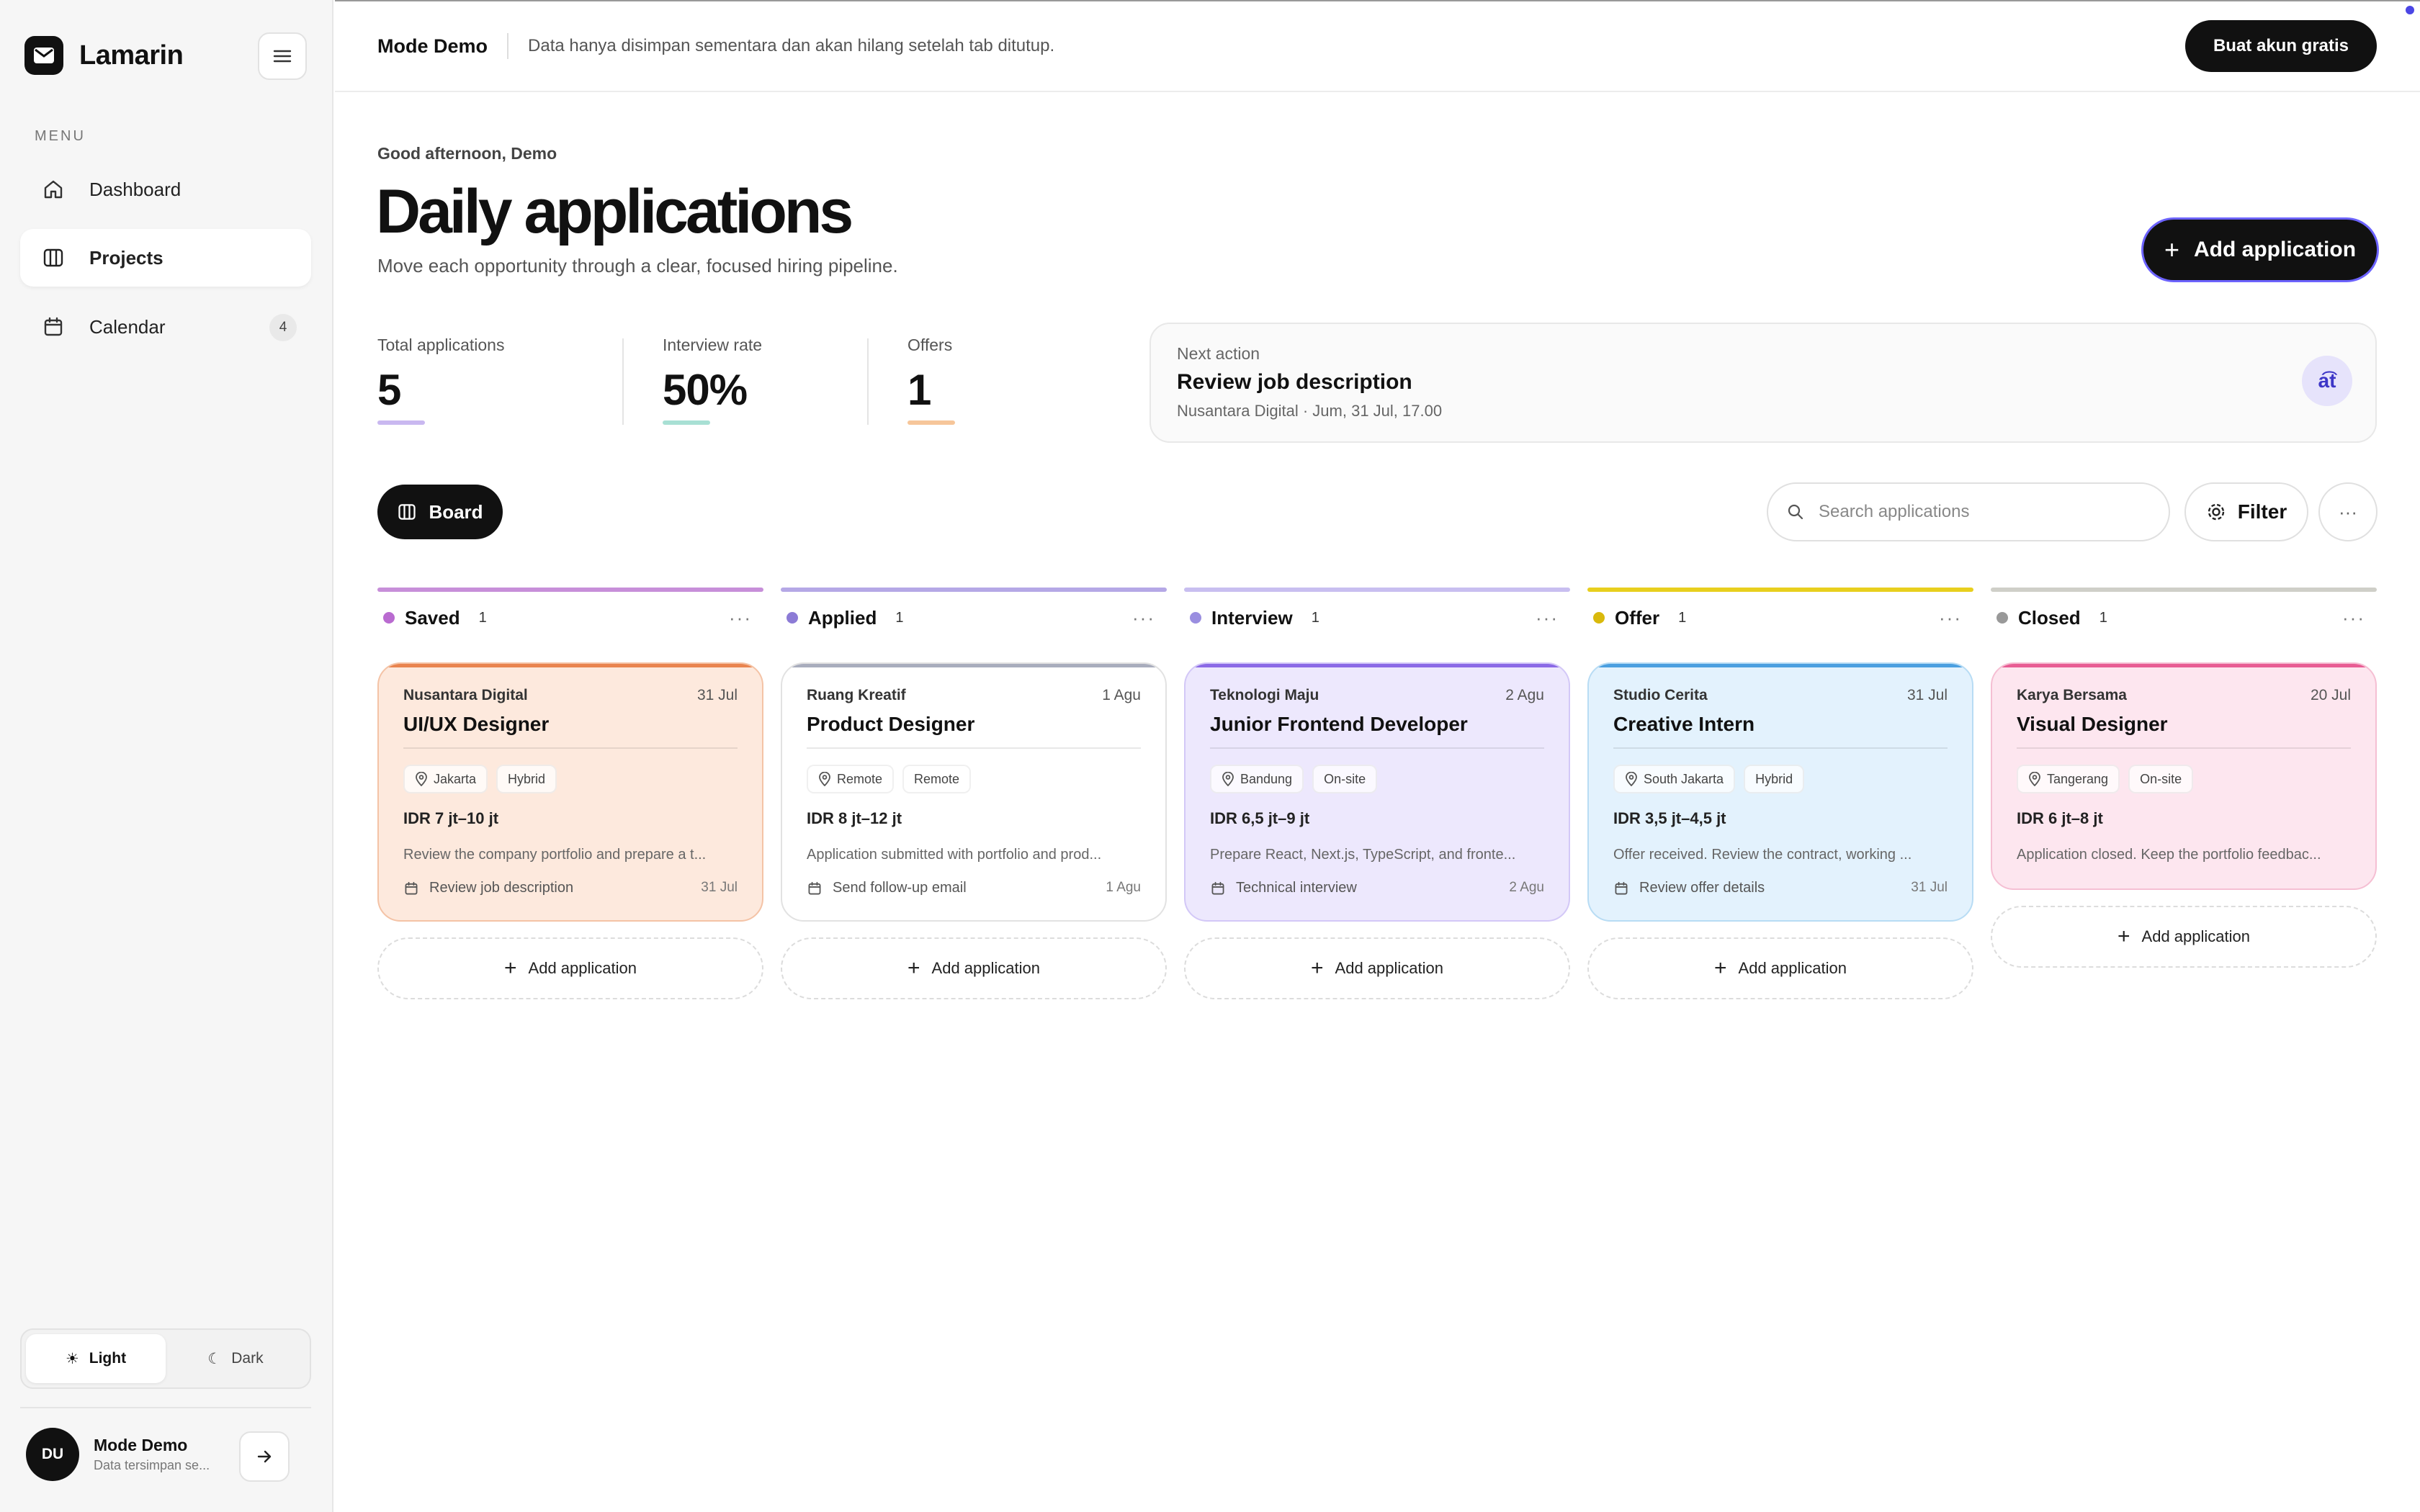 The width and height of the screenshot is (2420, 1512). I want to click on card-company: Karya Bersama, so click(2072, 695).